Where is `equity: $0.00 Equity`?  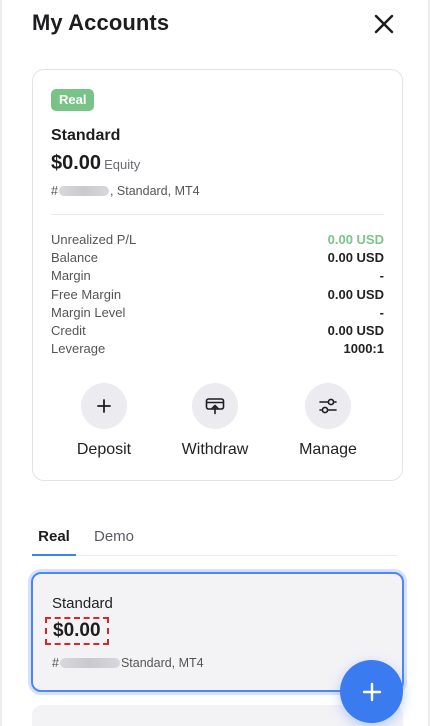 equity: $0.00 Equity is located at coordinates (95, 163).